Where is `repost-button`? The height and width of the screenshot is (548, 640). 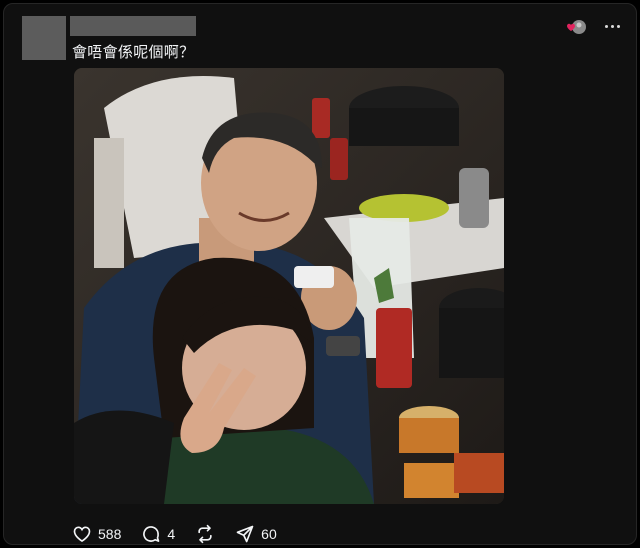
repost-button is located at coordinates (205, 534).